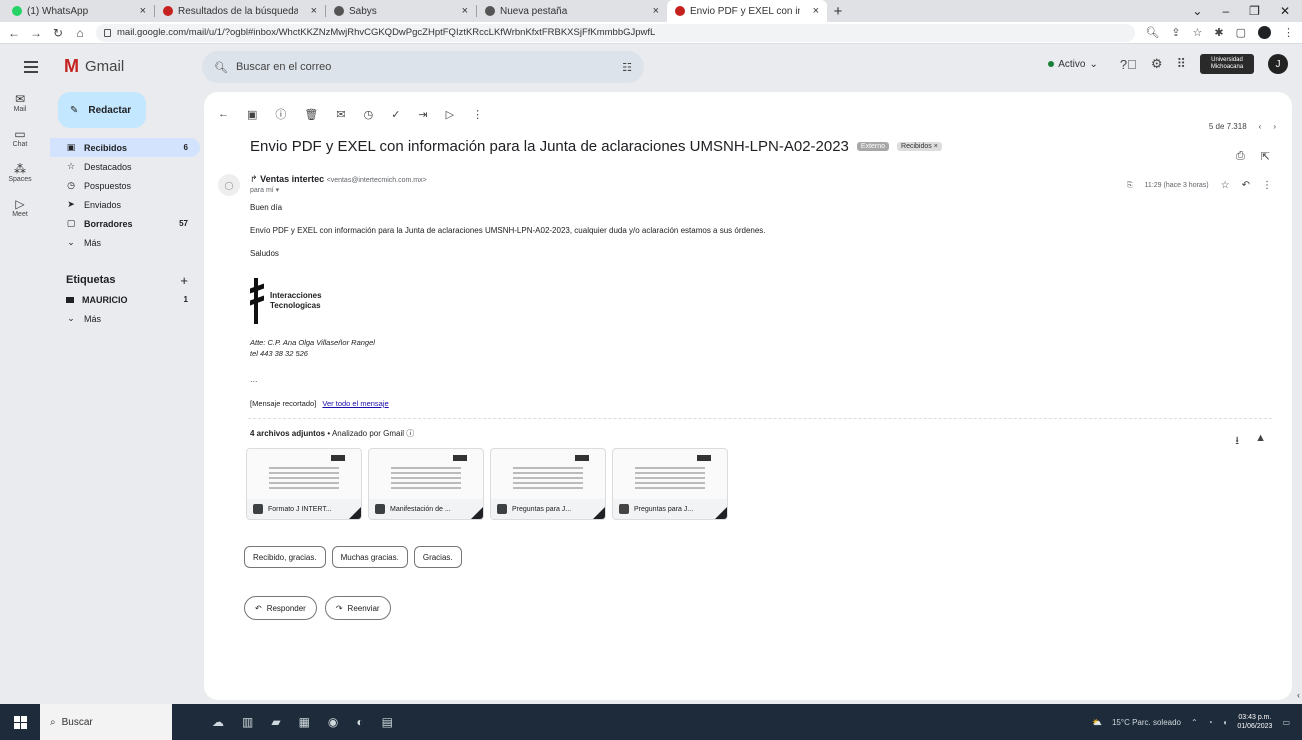  Describe the element at coordinates (94, 66) in the screenshot. I see `gmail-logo: M Gmail` at that location.